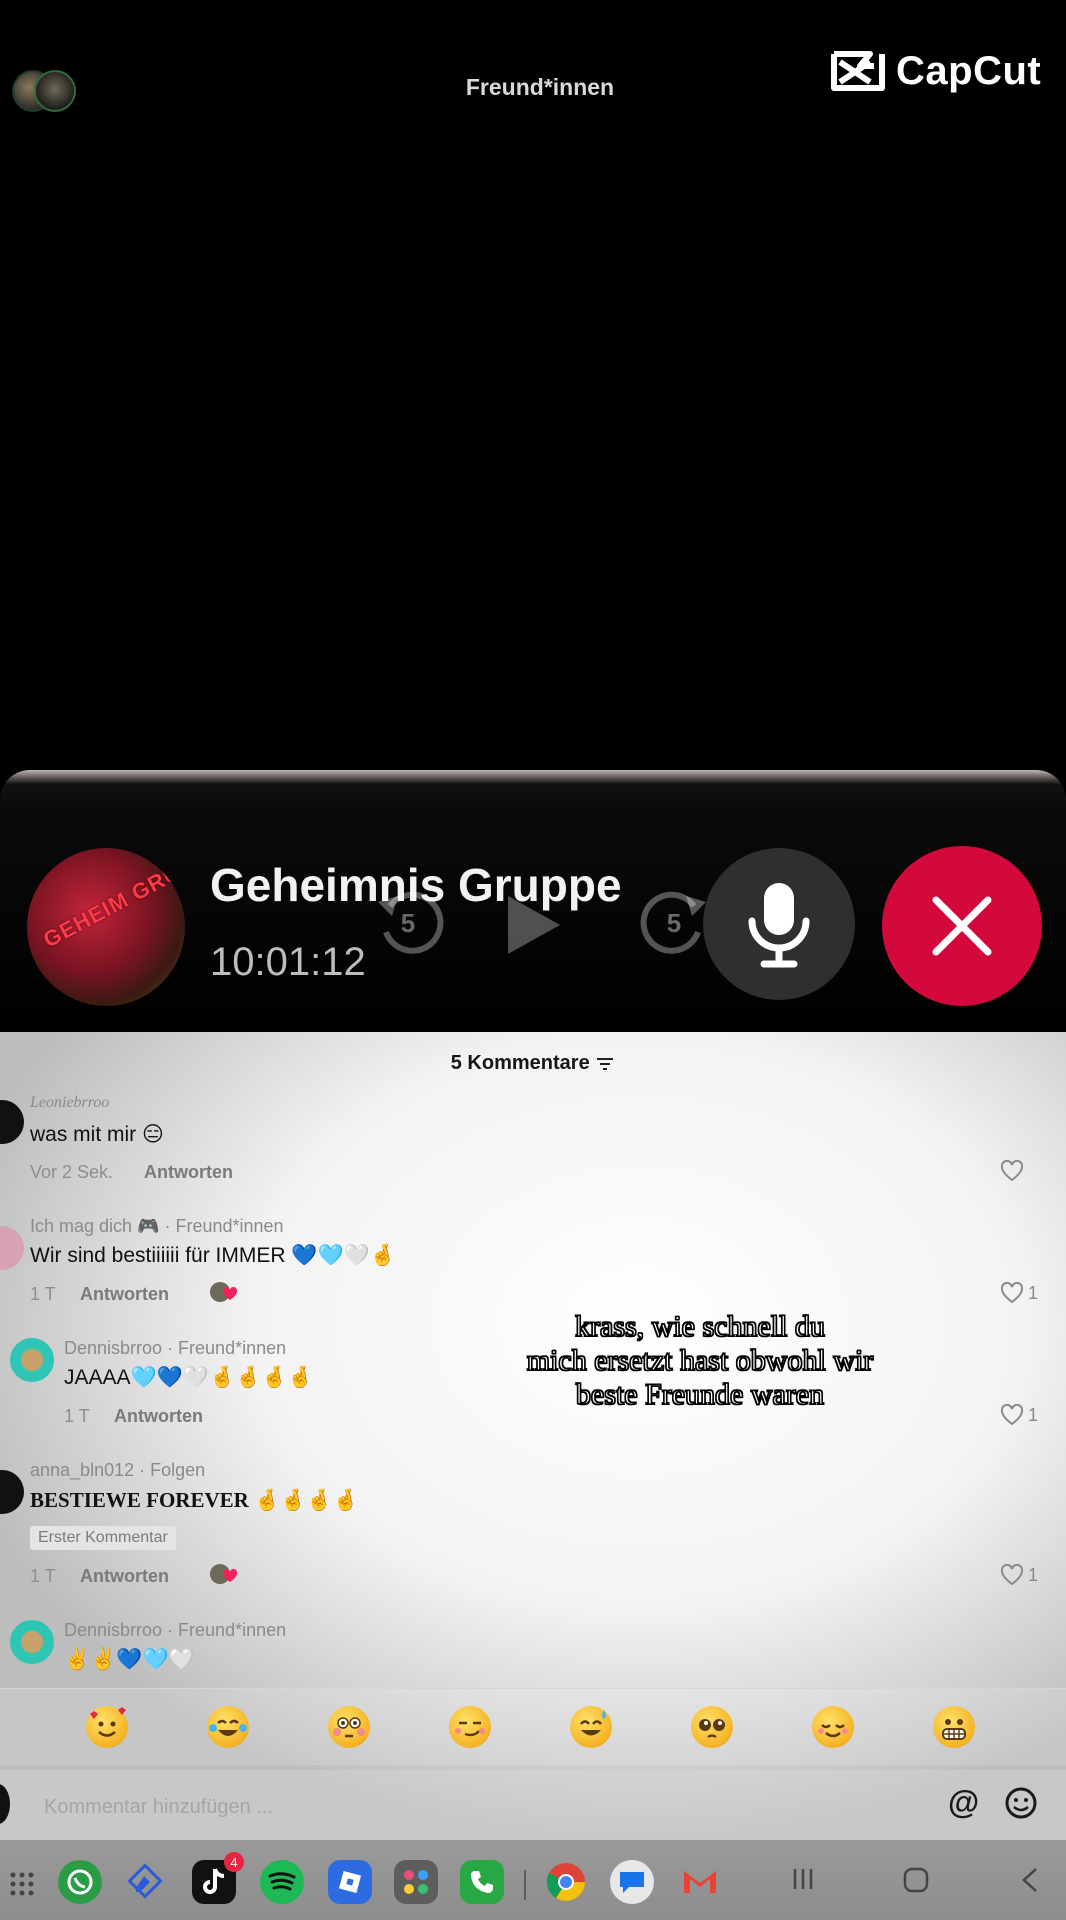  What do you see at coordinates (482, 1882) in the screenshot?
I see `phone-icon` at bounding box center [482, 1882].